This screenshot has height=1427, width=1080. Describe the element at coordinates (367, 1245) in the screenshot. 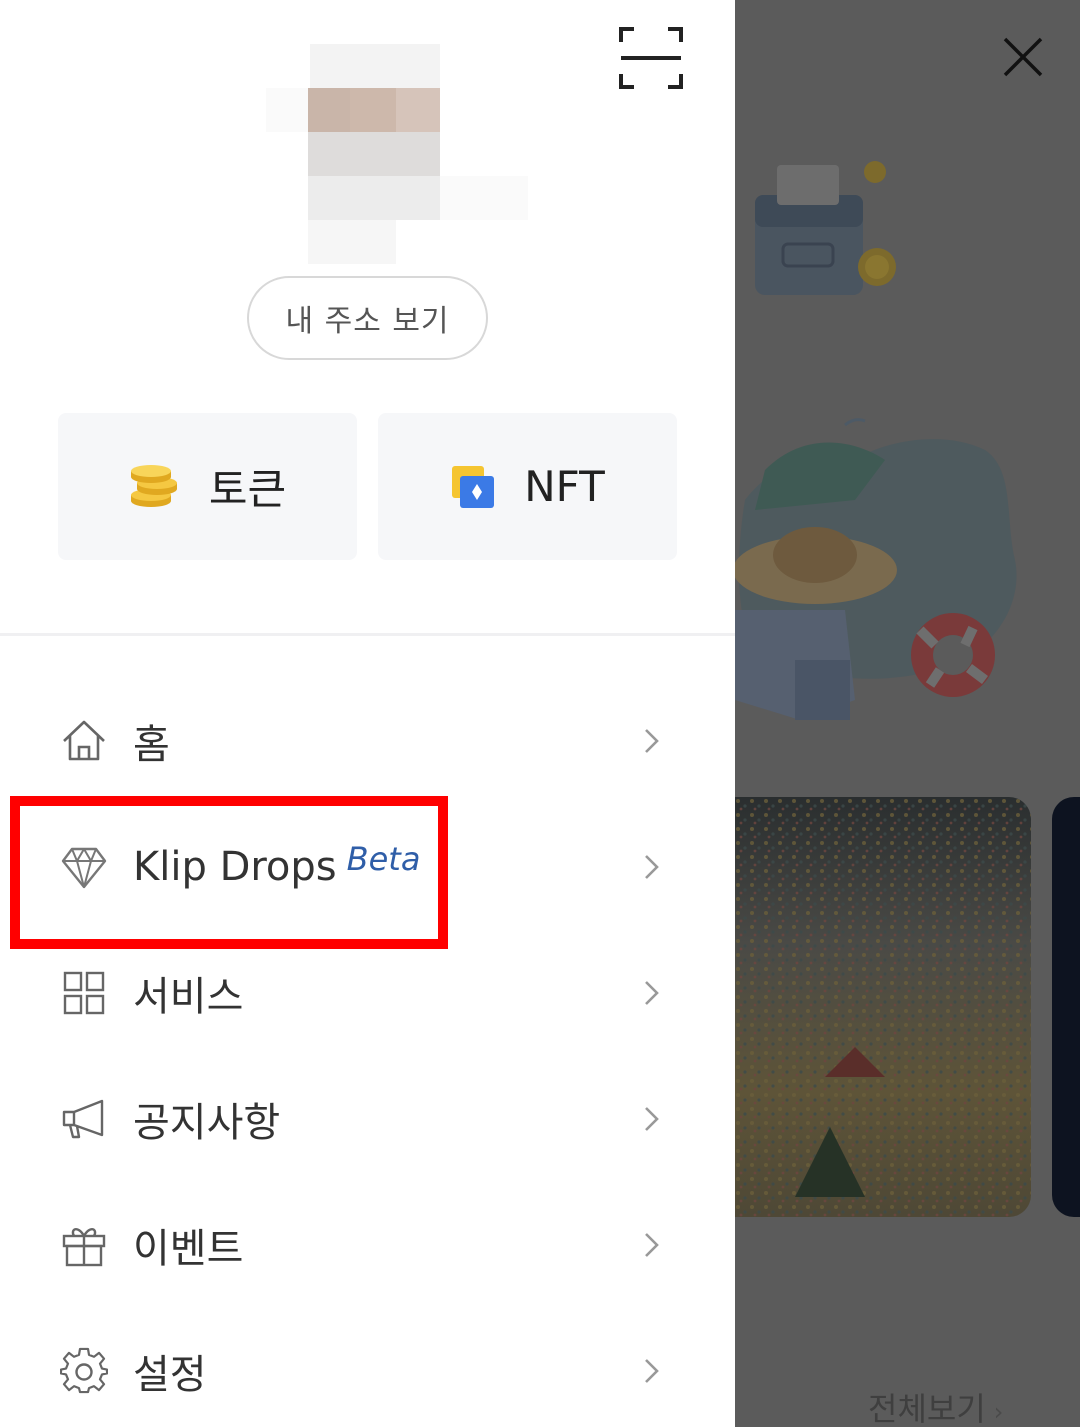

I see `menu-item-events: 이벤트` at that location.